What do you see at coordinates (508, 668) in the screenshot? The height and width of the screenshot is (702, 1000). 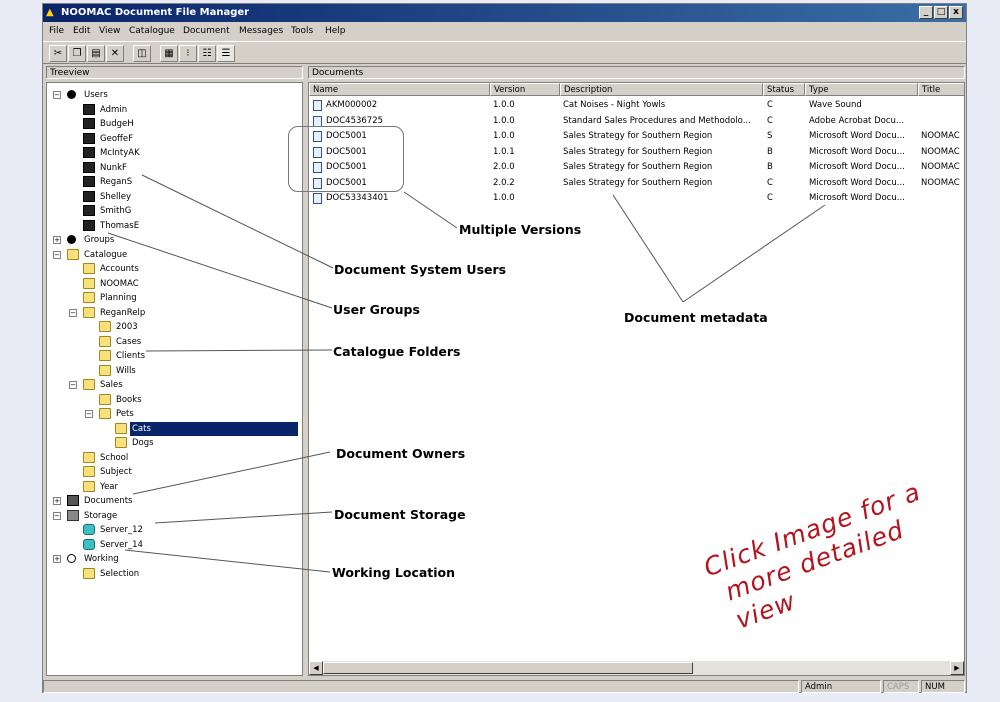 I see `scroll-thumb` at bounding box center [508, 668].